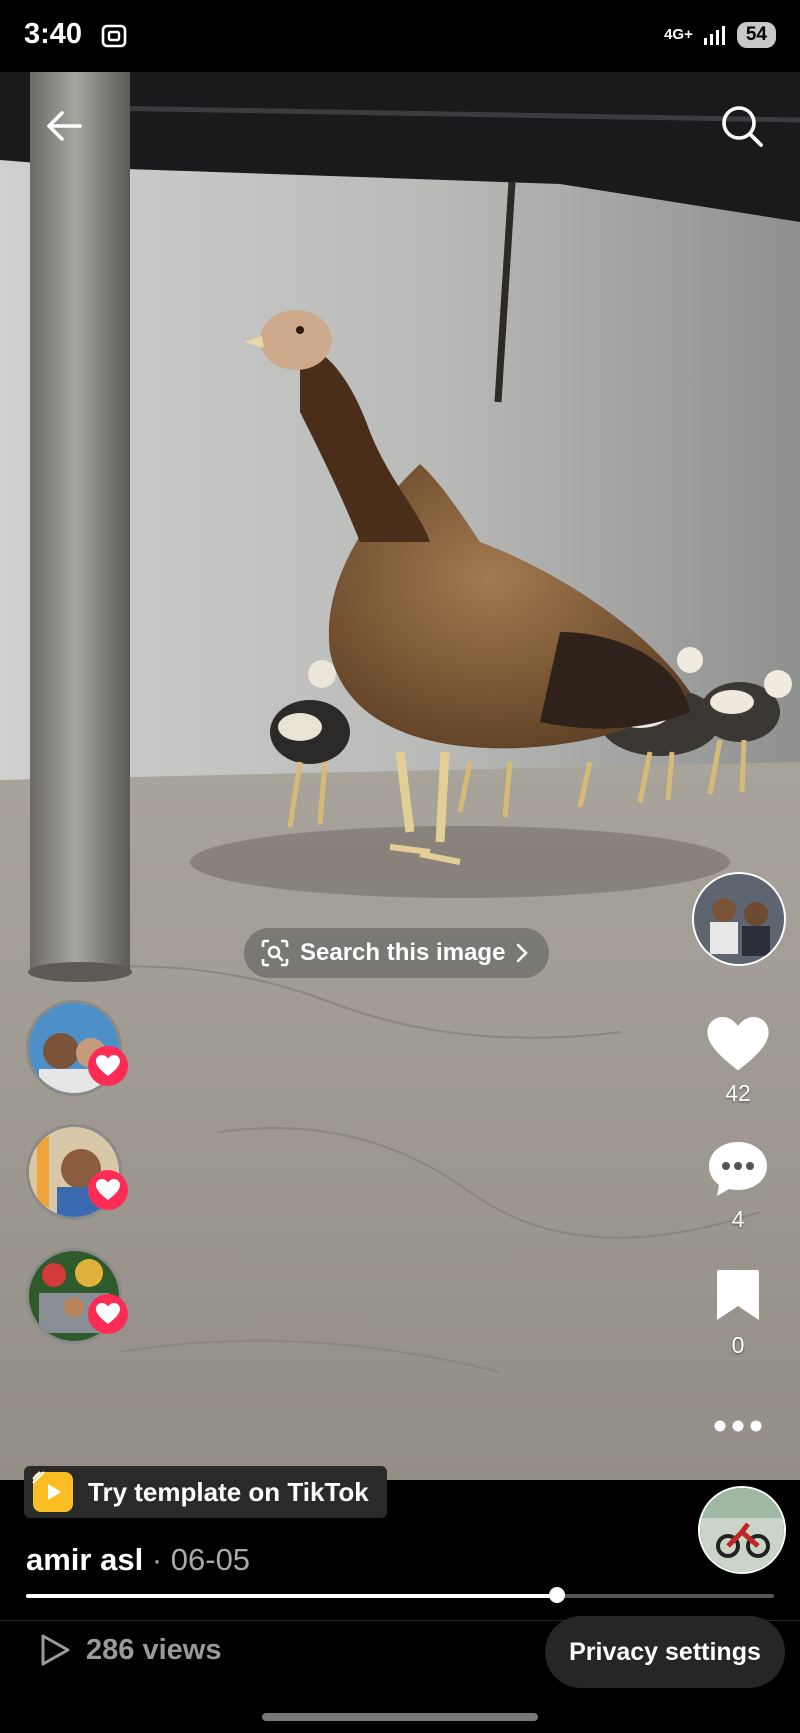  I want to click on search-this-image-button: Search this image, so click(397, 953).